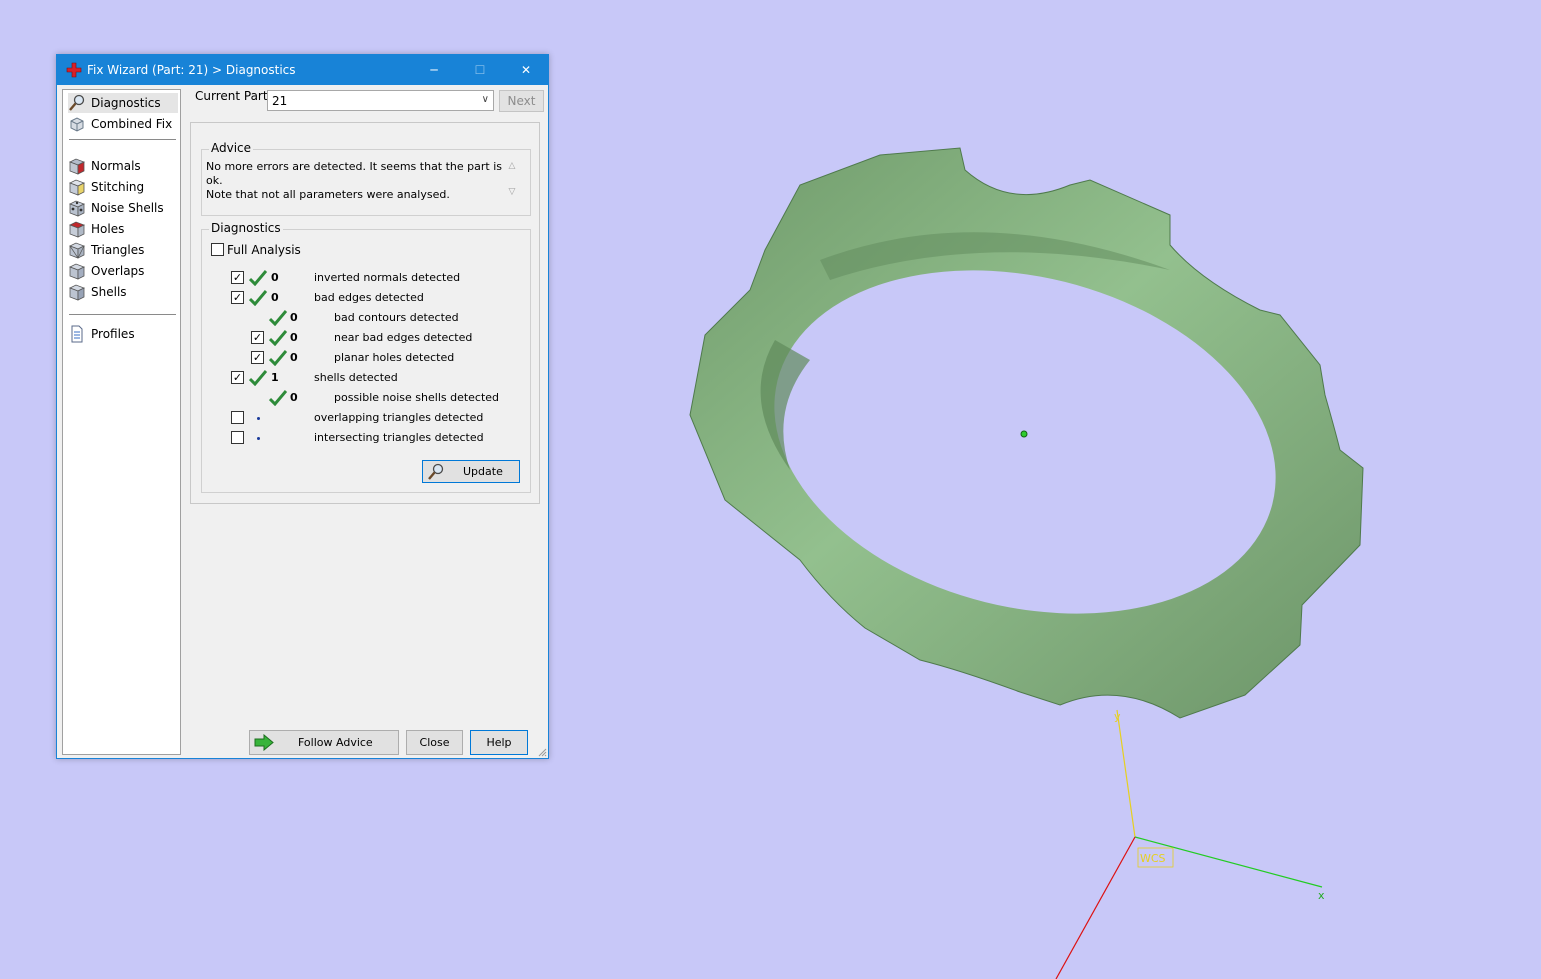 This screenshot has height=979, width=1541. I want to click on row-label: overlapping triangles detected, so click(399, 417).